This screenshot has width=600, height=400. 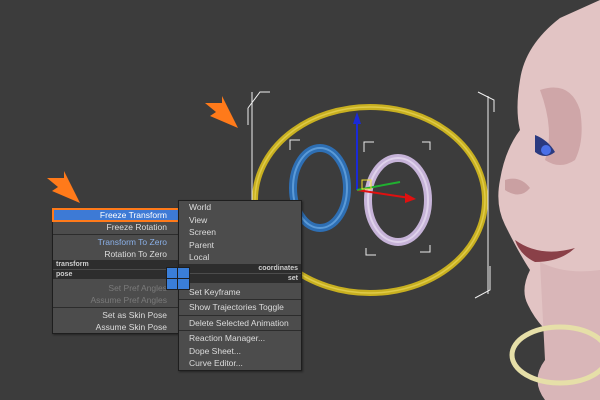 What do you see at coordinates (116, 300) in the screenshot?
I see `menu-item-assume-pref-angles: Assume Pref Angles` at bounding box center [116, 300].